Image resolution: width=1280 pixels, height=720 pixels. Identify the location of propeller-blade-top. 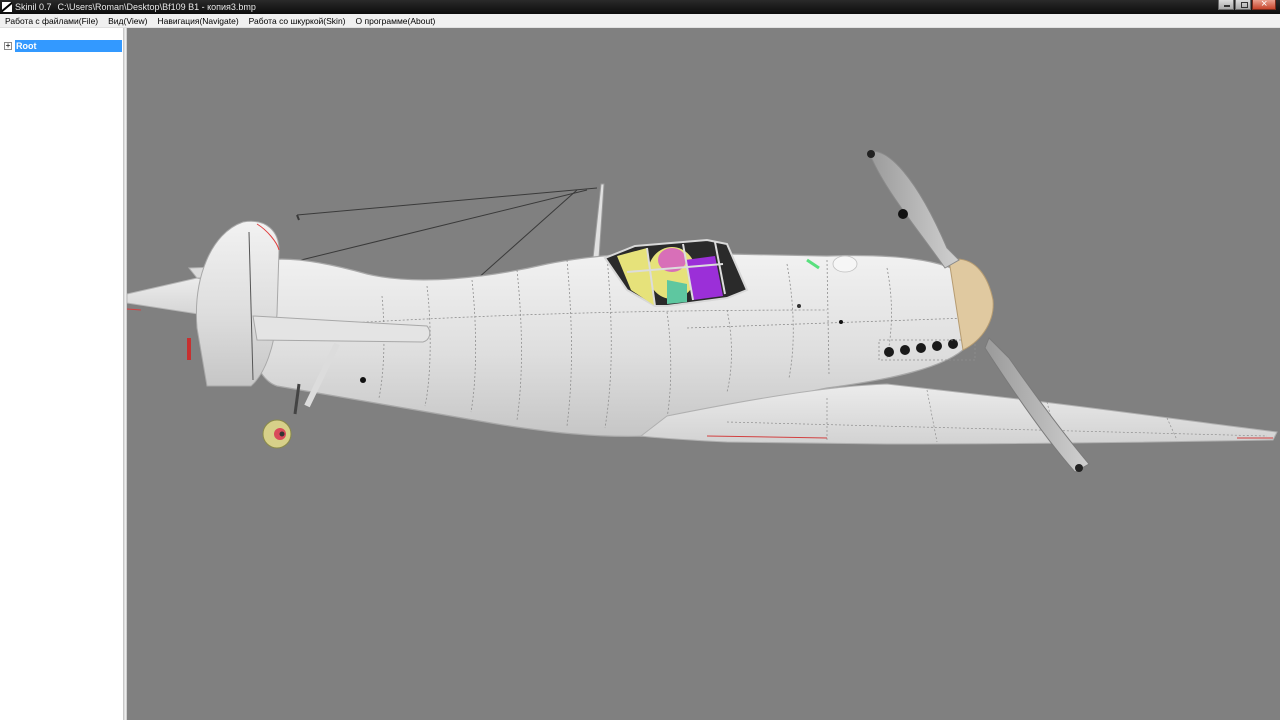
(914, 209).